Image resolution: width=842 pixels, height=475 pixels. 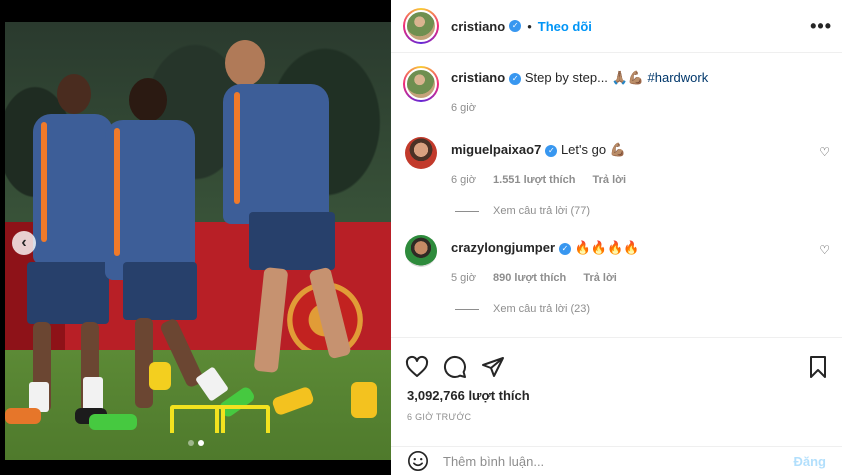 What do you see at coordinates (642, 309) in the screenshot?
I see `view-replies-button: Xem câu trả lời (23)` at bounding box center [642, 309].